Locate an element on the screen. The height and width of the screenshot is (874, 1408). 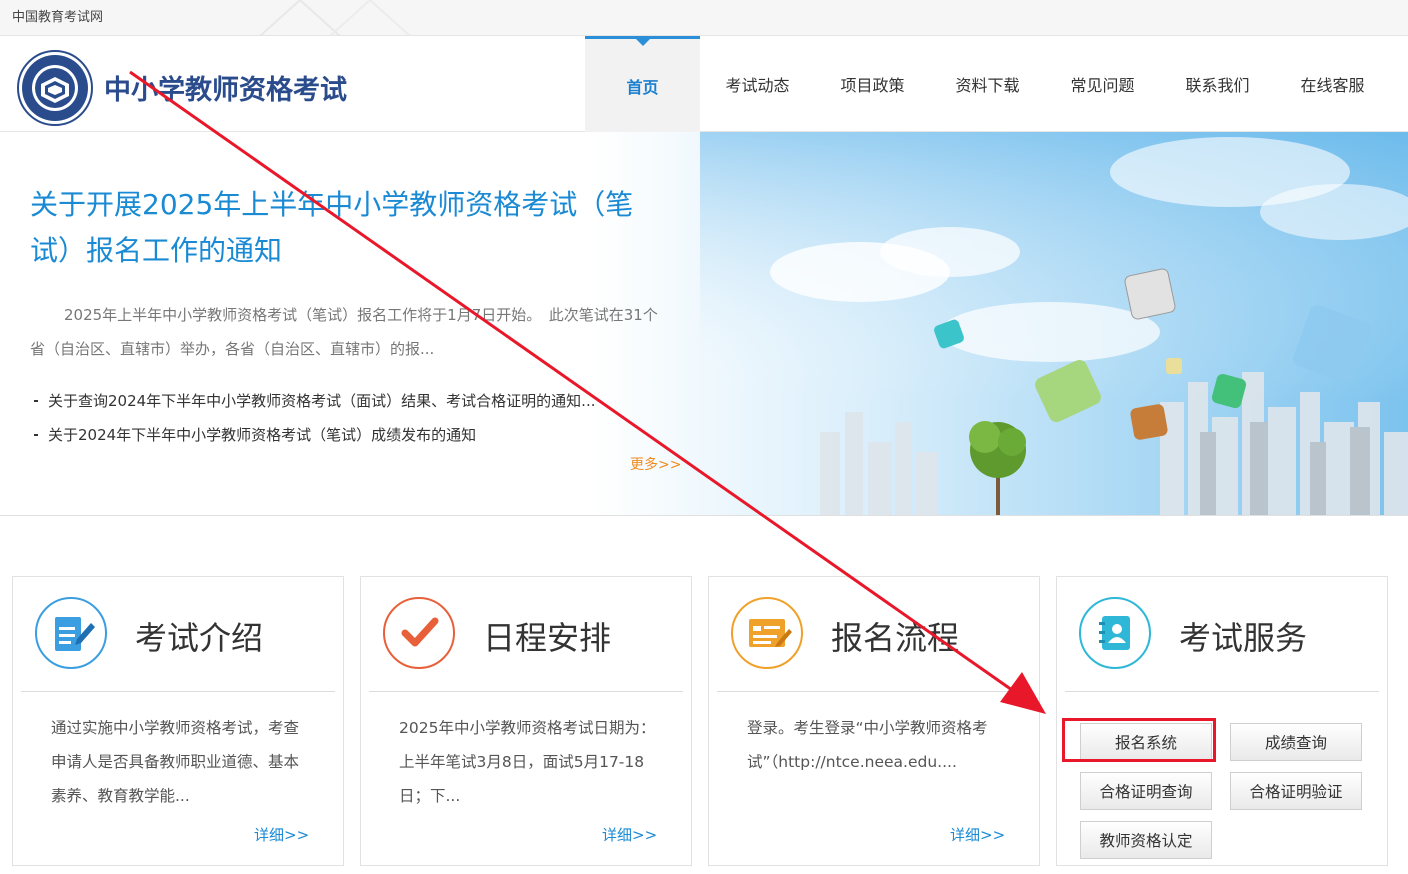
news-more-link: 更多>> is located at coordinates (655, 464).